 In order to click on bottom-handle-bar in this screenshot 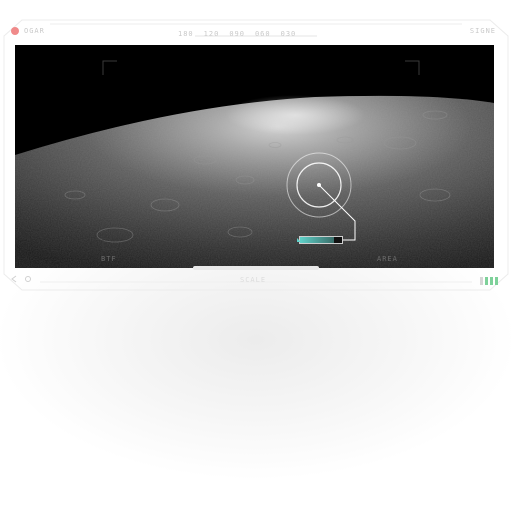, I will do `click(256, 268)`.